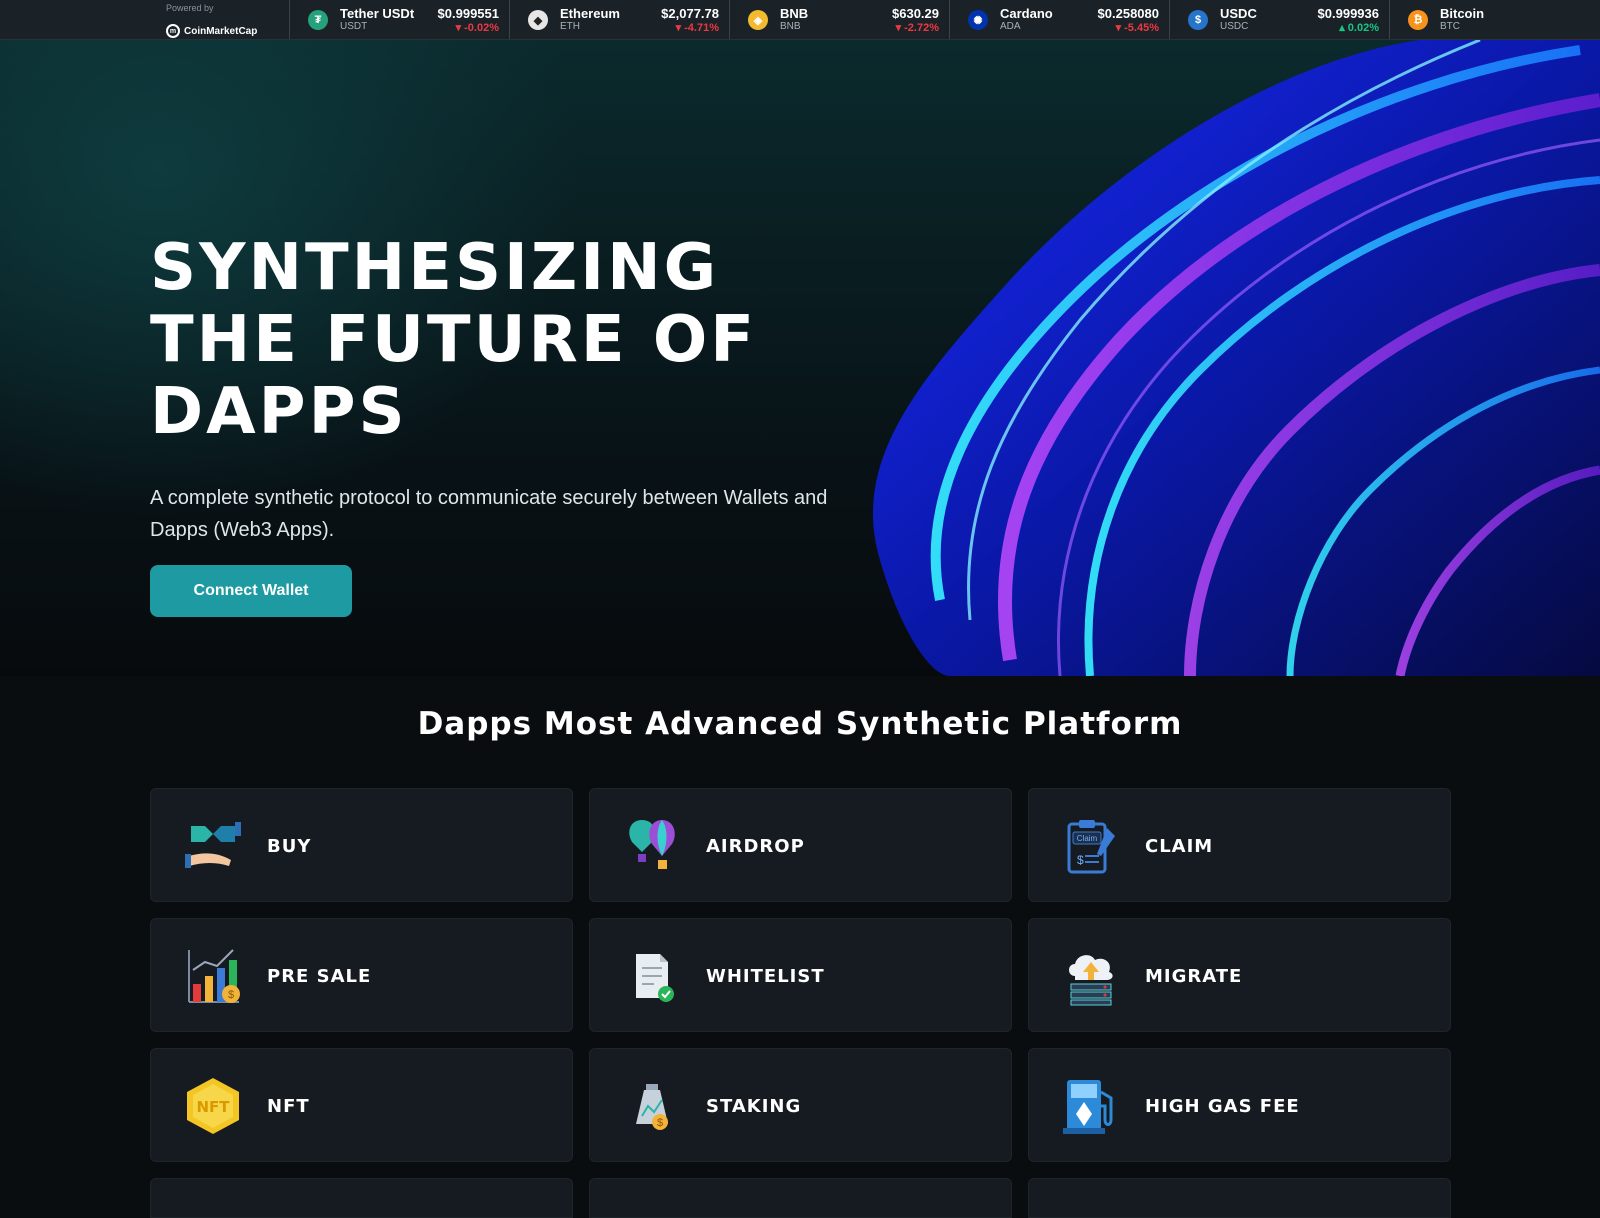  Describe the element at coordinates (288, 1106) in the screenshot. I see `feature-label: NFT` at that location.